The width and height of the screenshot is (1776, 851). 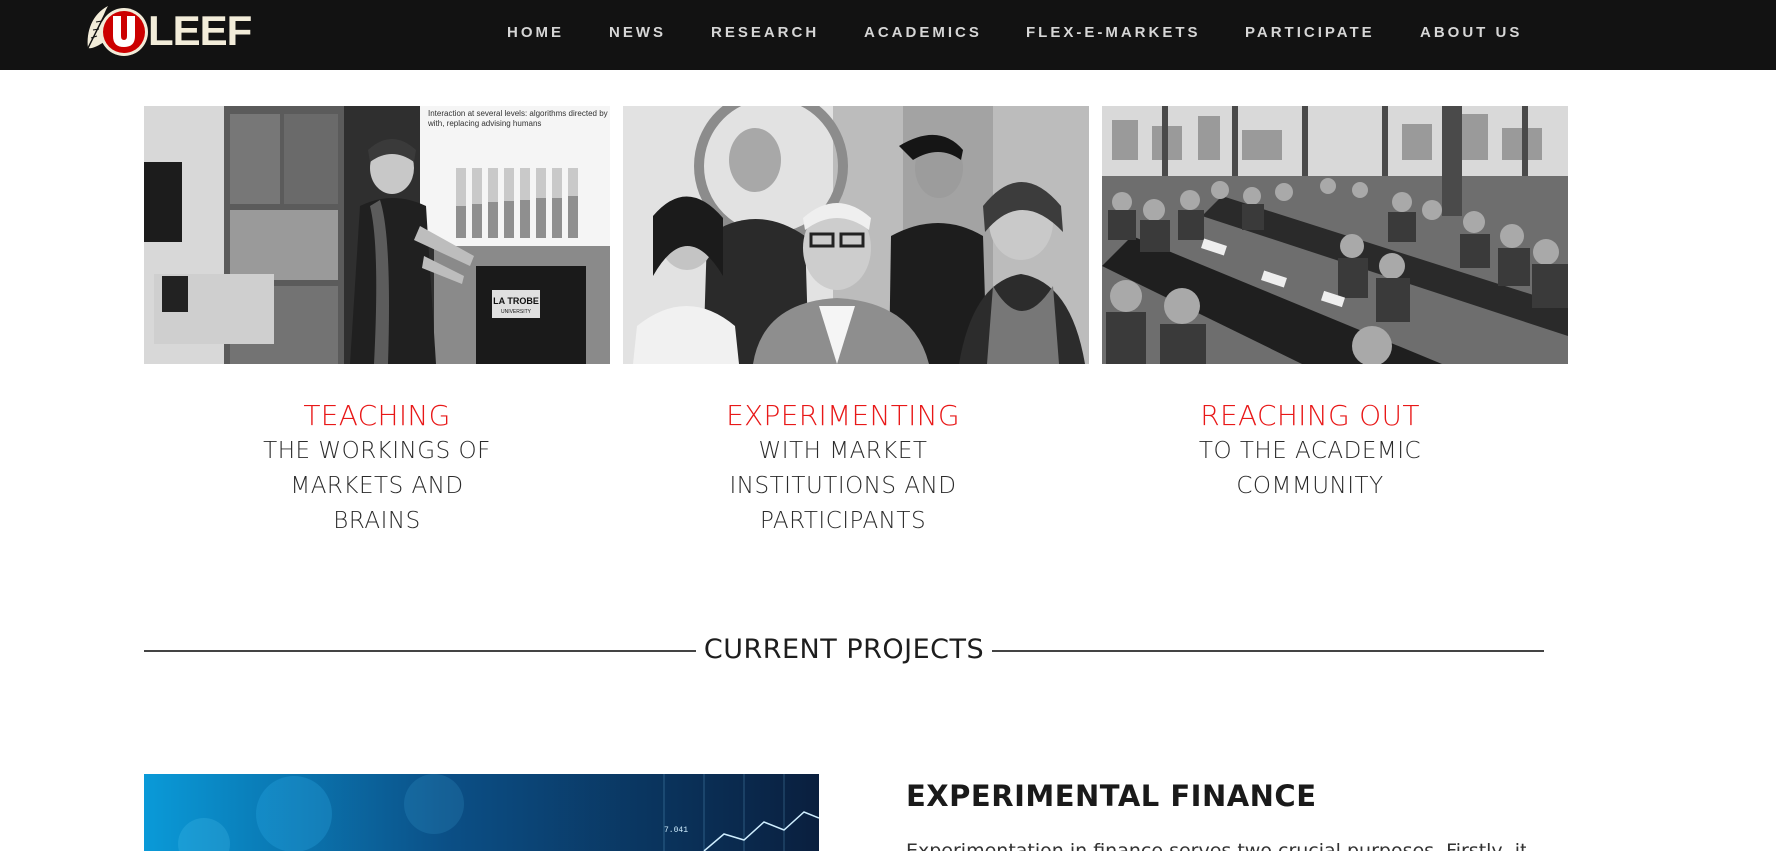 What do you see at coordinates (765, 32) in the screenshot?
I see `nav-research: RESEARCH` at bounding box center [765, 32].